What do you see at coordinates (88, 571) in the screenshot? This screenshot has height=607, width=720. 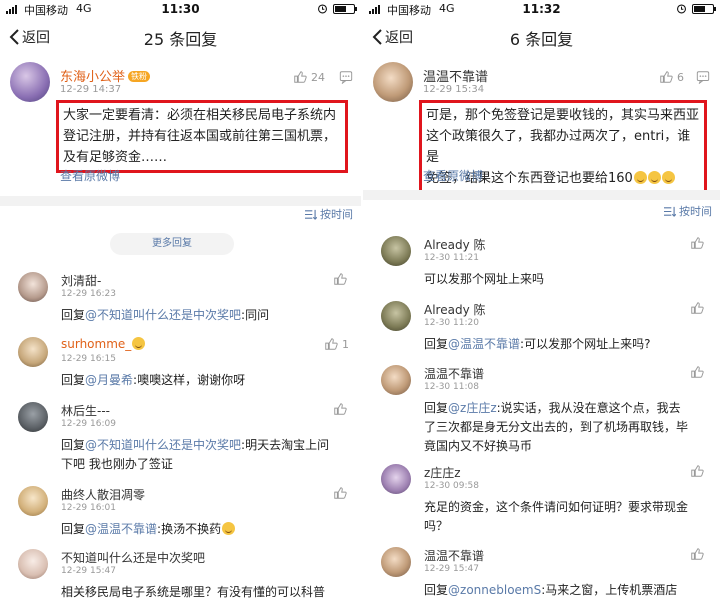 I see `comment-time: 12-29 15:47` at bounding box center [88, 571].